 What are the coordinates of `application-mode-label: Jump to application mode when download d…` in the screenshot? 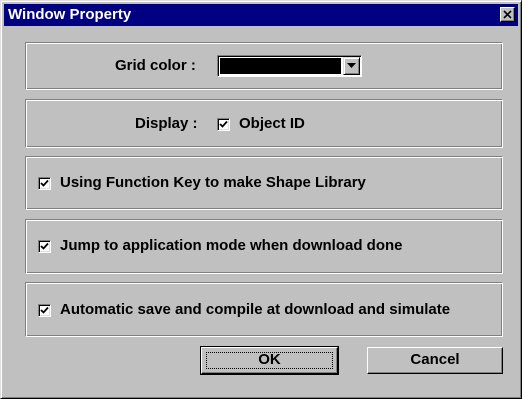 It's located at (231, 246).